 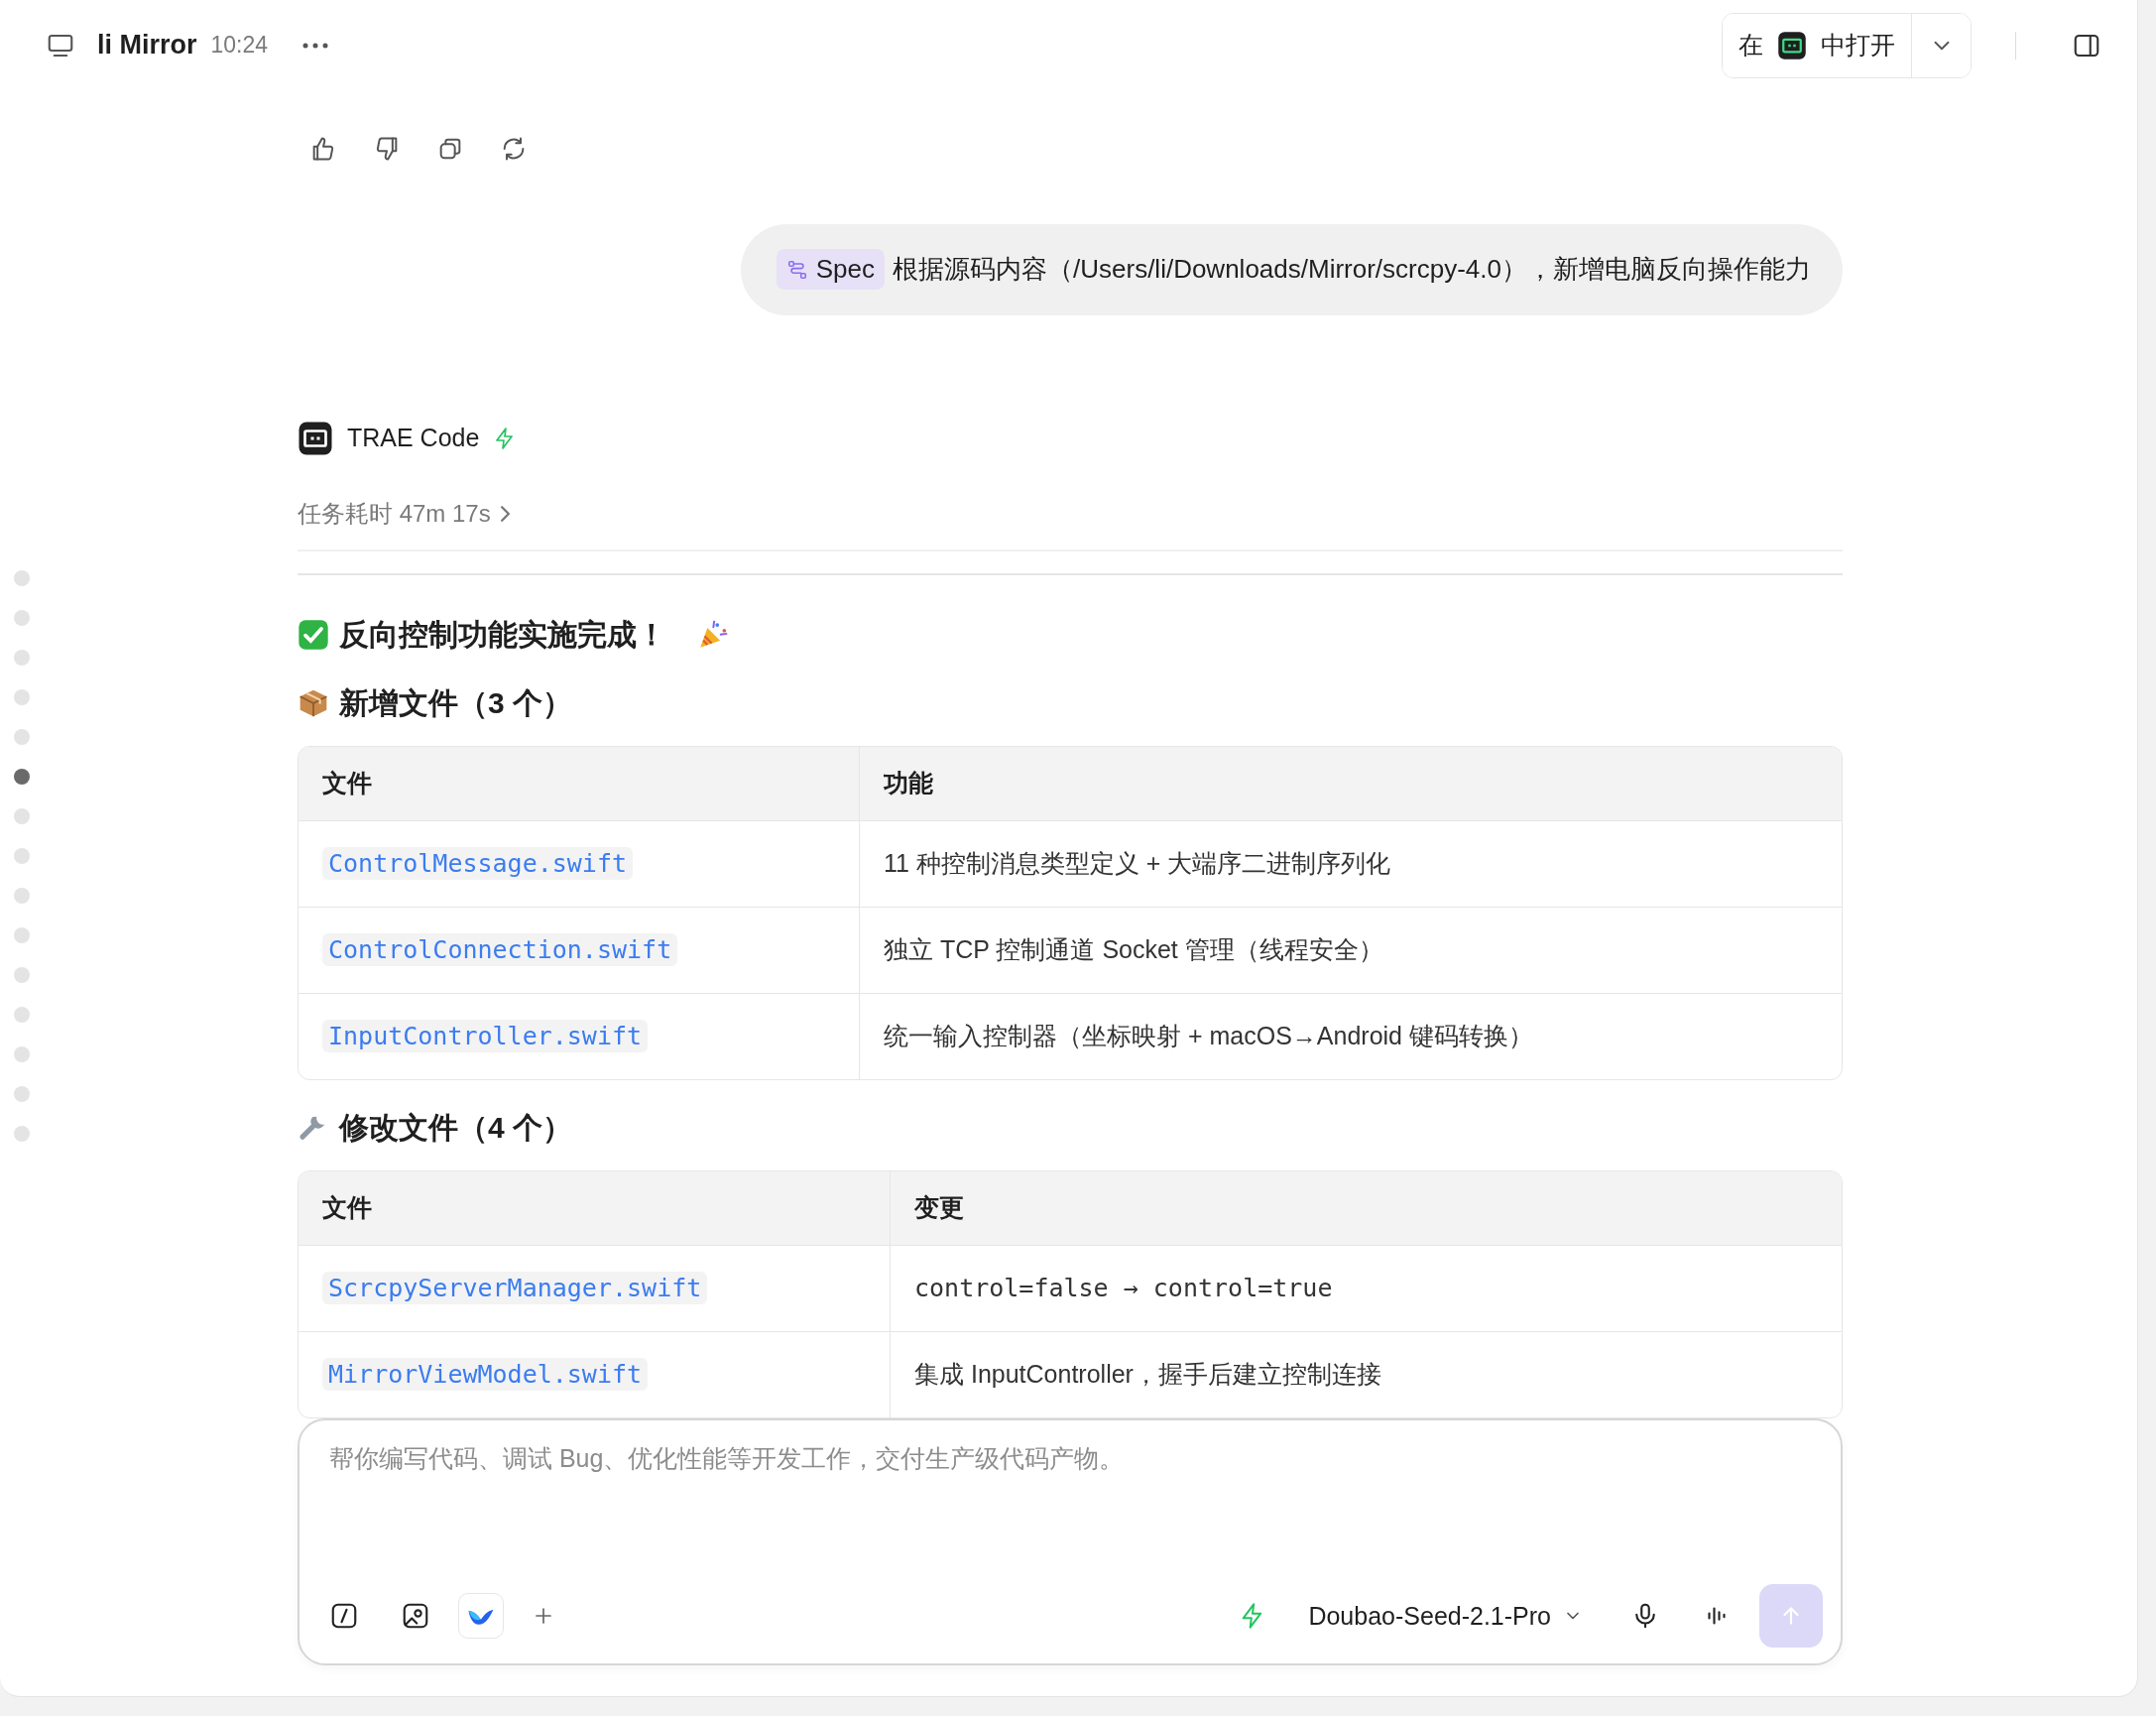 I want to click on open-options-button, so click(x=1941, y=45).